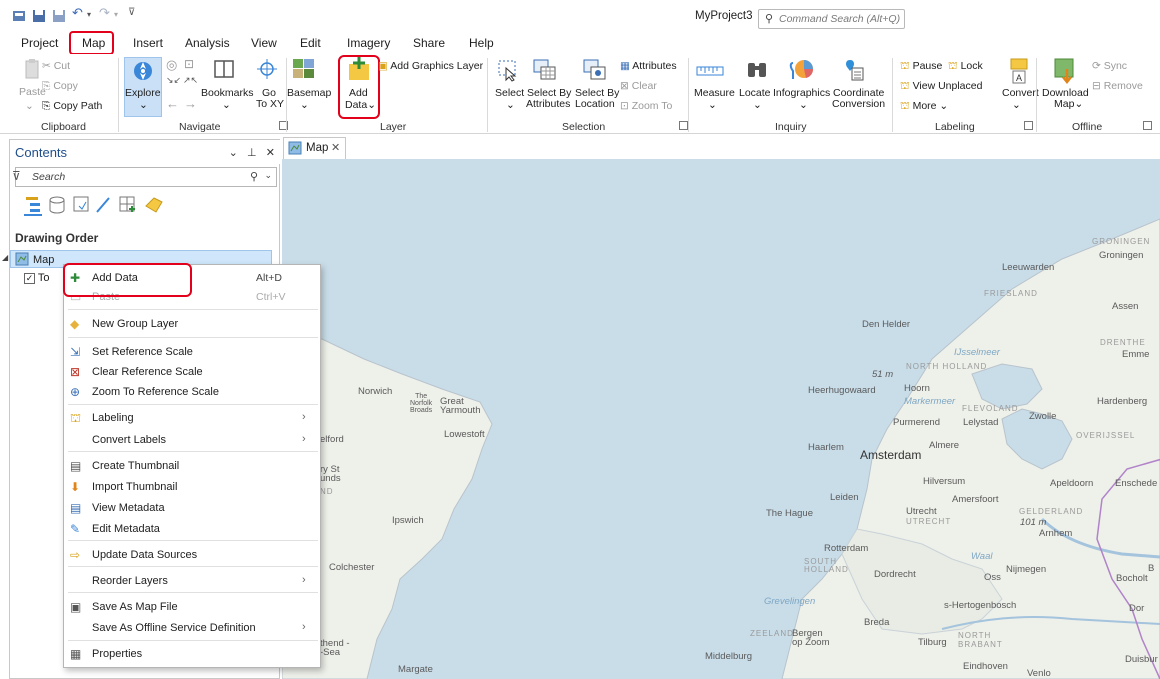 Image resolution: width=1160 pixels, height=679 pixels. What do you see at coordinates (314, 148) in the screenshot?
I see `map-view-tab: Map ✕` at bounding box center [314, 148].